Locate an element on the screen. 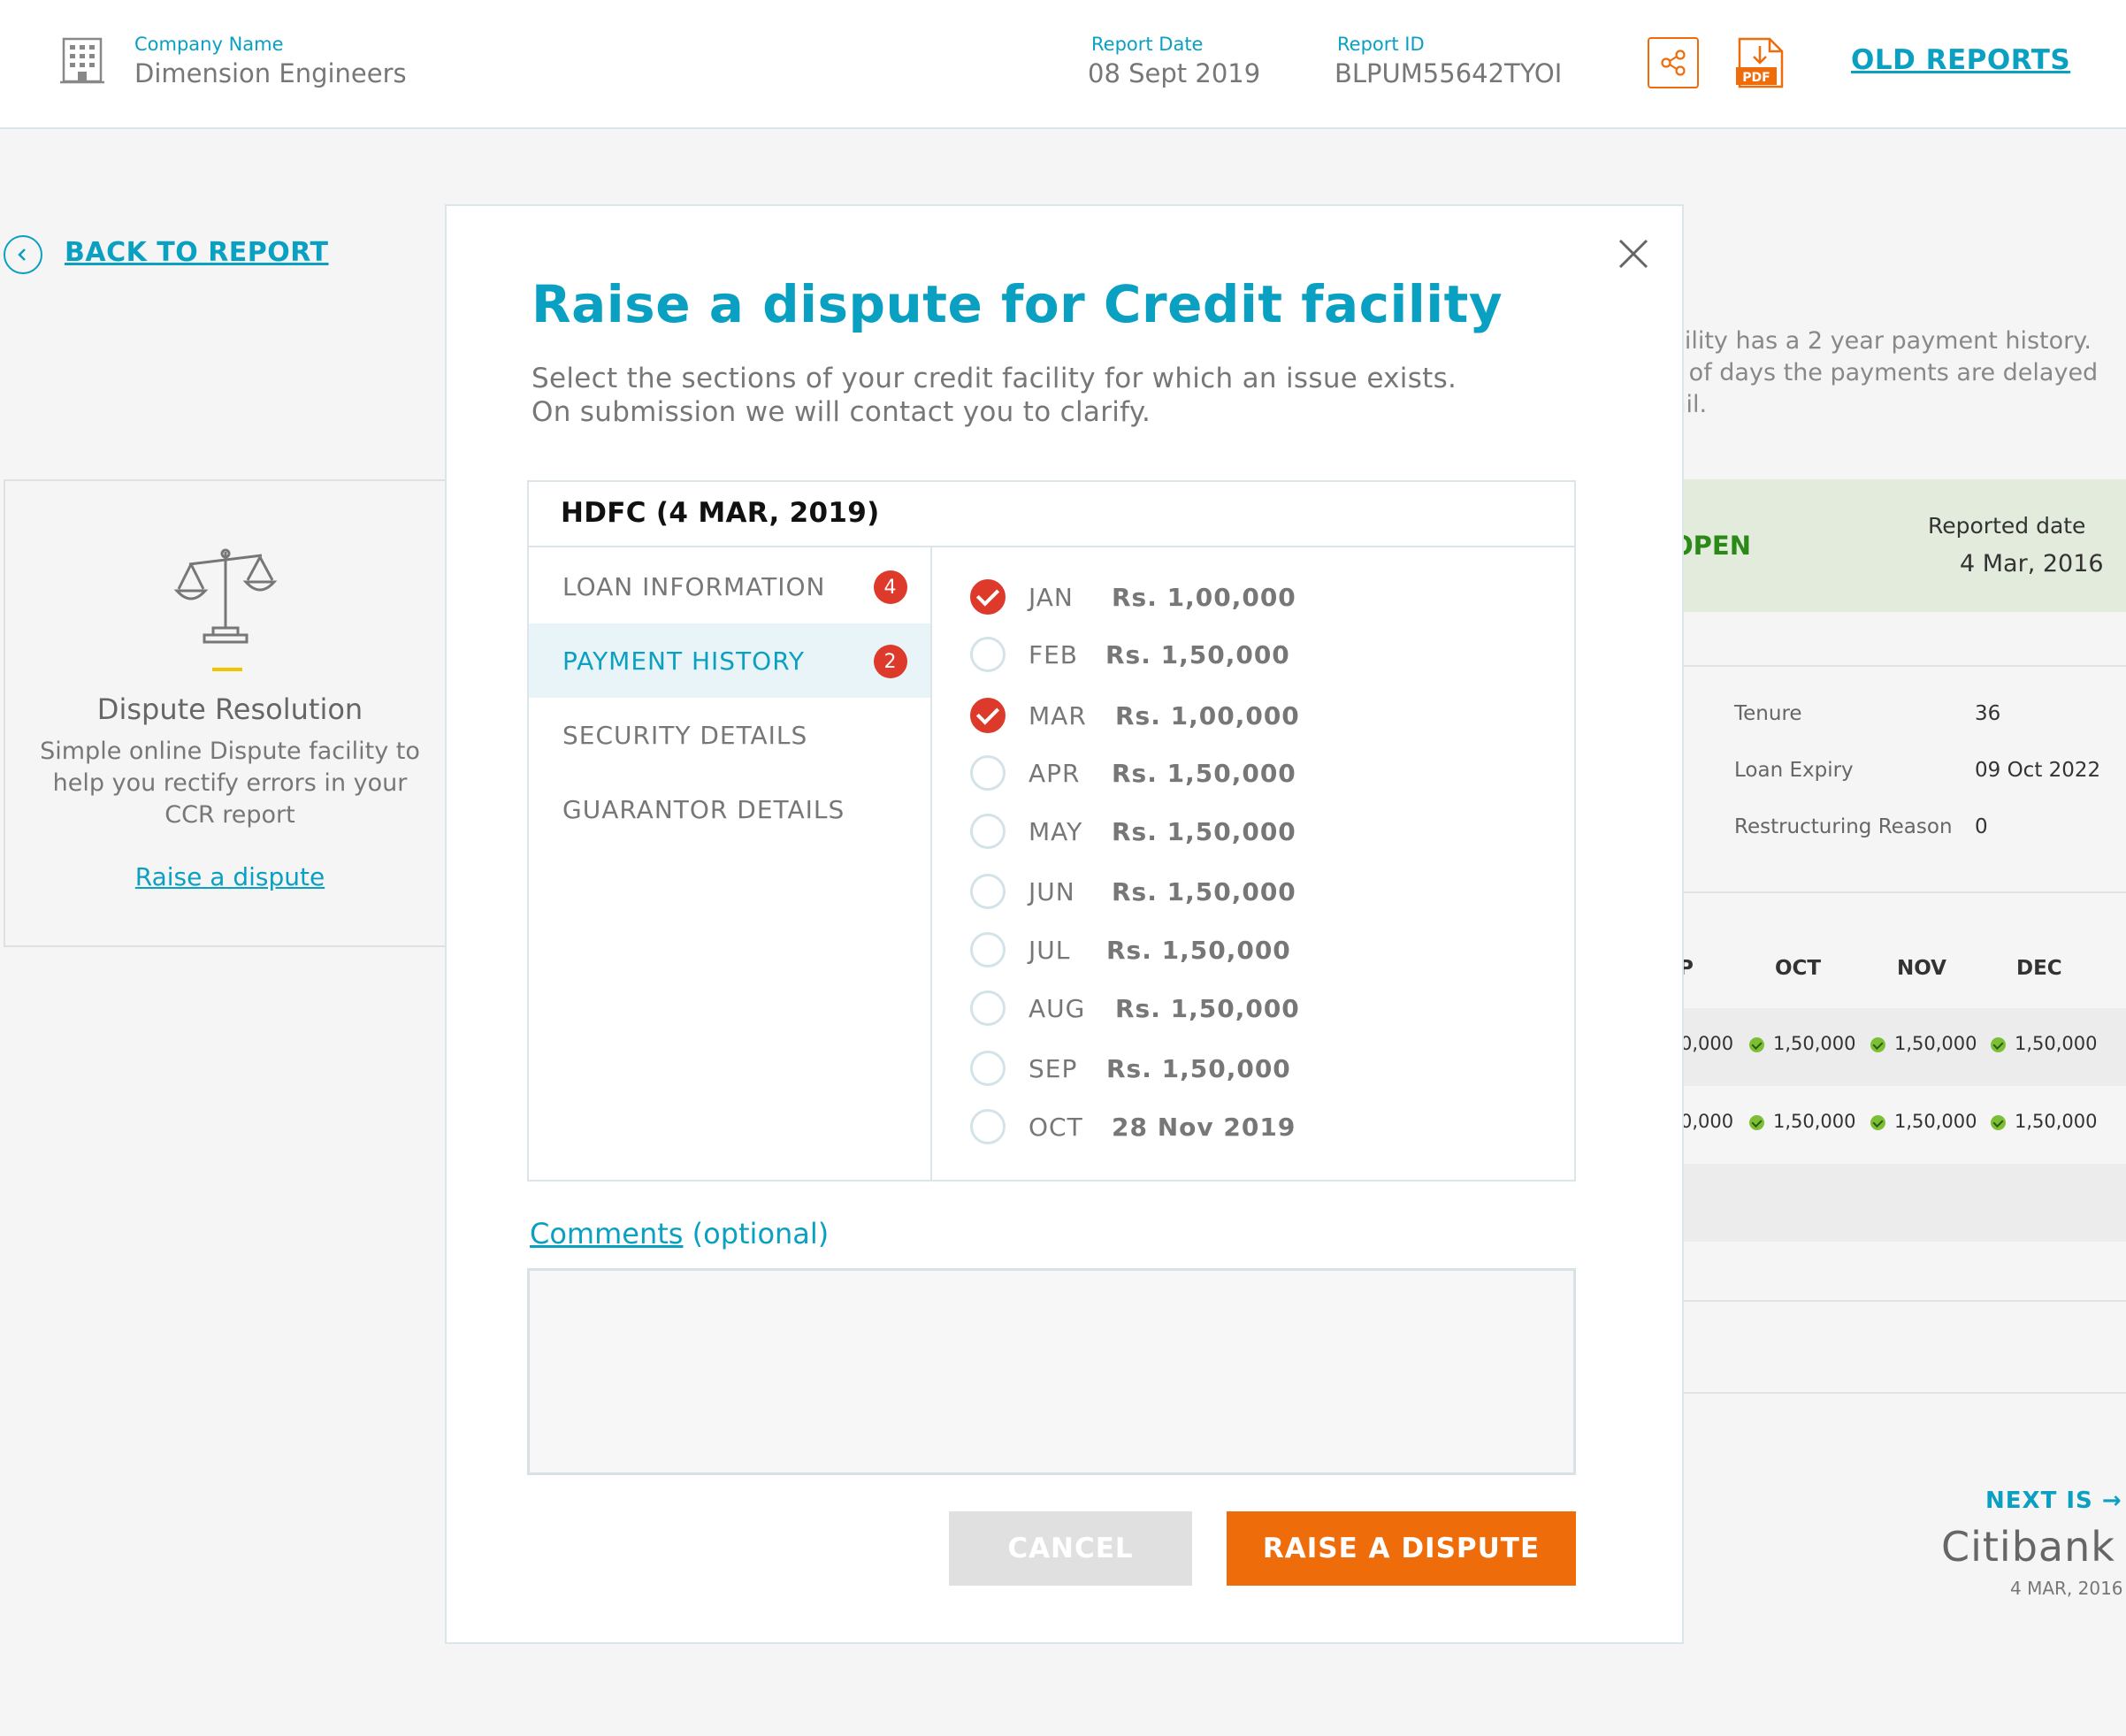 The height and width of the screenshot is (1736, 2126). reported-date-value: 4 Mar, 2016 is located at coordinates (2032, 563).